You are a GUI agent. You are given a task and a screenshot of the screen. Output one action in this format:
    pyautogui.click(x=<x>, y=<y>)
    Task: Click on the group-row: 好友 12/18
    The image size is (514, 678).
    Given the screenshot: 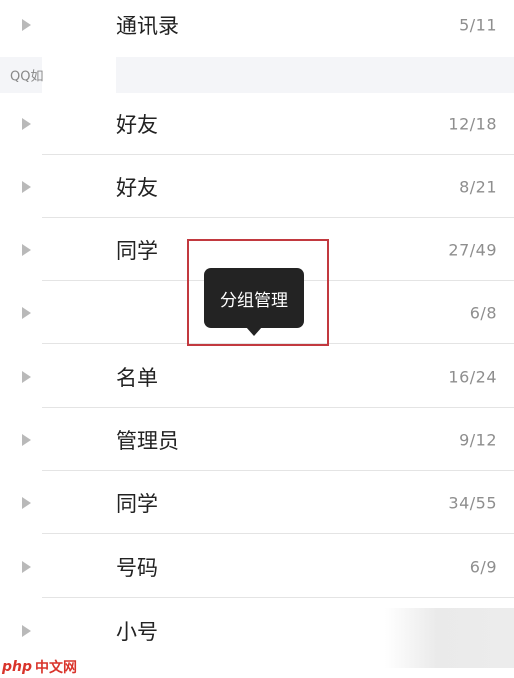 What is the action you would take?
    pyautogui.click(x=257, y=124)
    